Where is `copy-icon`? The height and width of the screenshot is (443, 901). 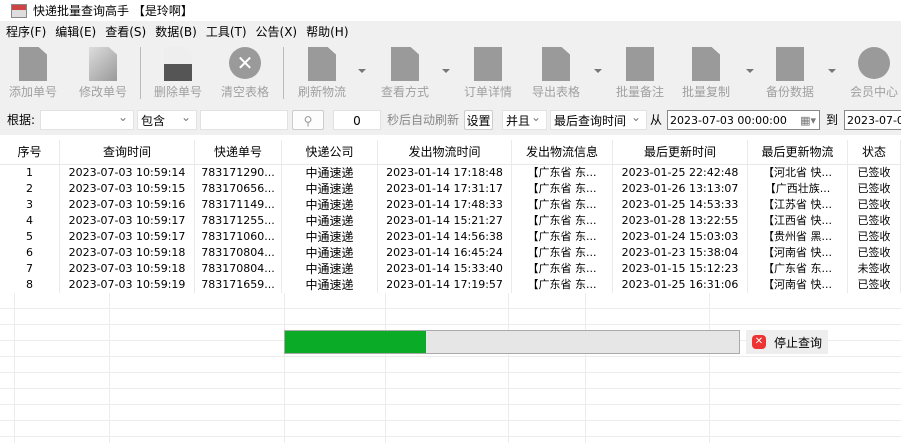
copy-icon is located at coordinates (706, 64).